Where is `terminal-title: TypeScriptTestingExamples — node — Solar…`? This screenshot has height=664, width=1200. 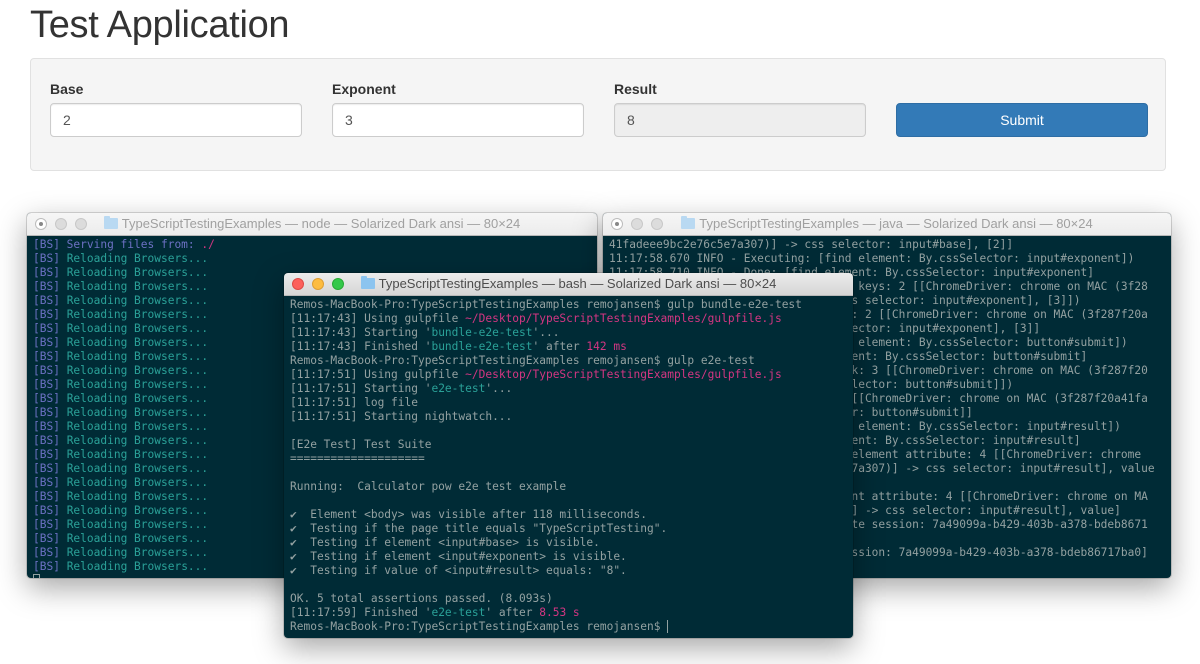
terminal-title: TypeScriptTestingExamples — node — Solar… is located at coordinates (321, 223).